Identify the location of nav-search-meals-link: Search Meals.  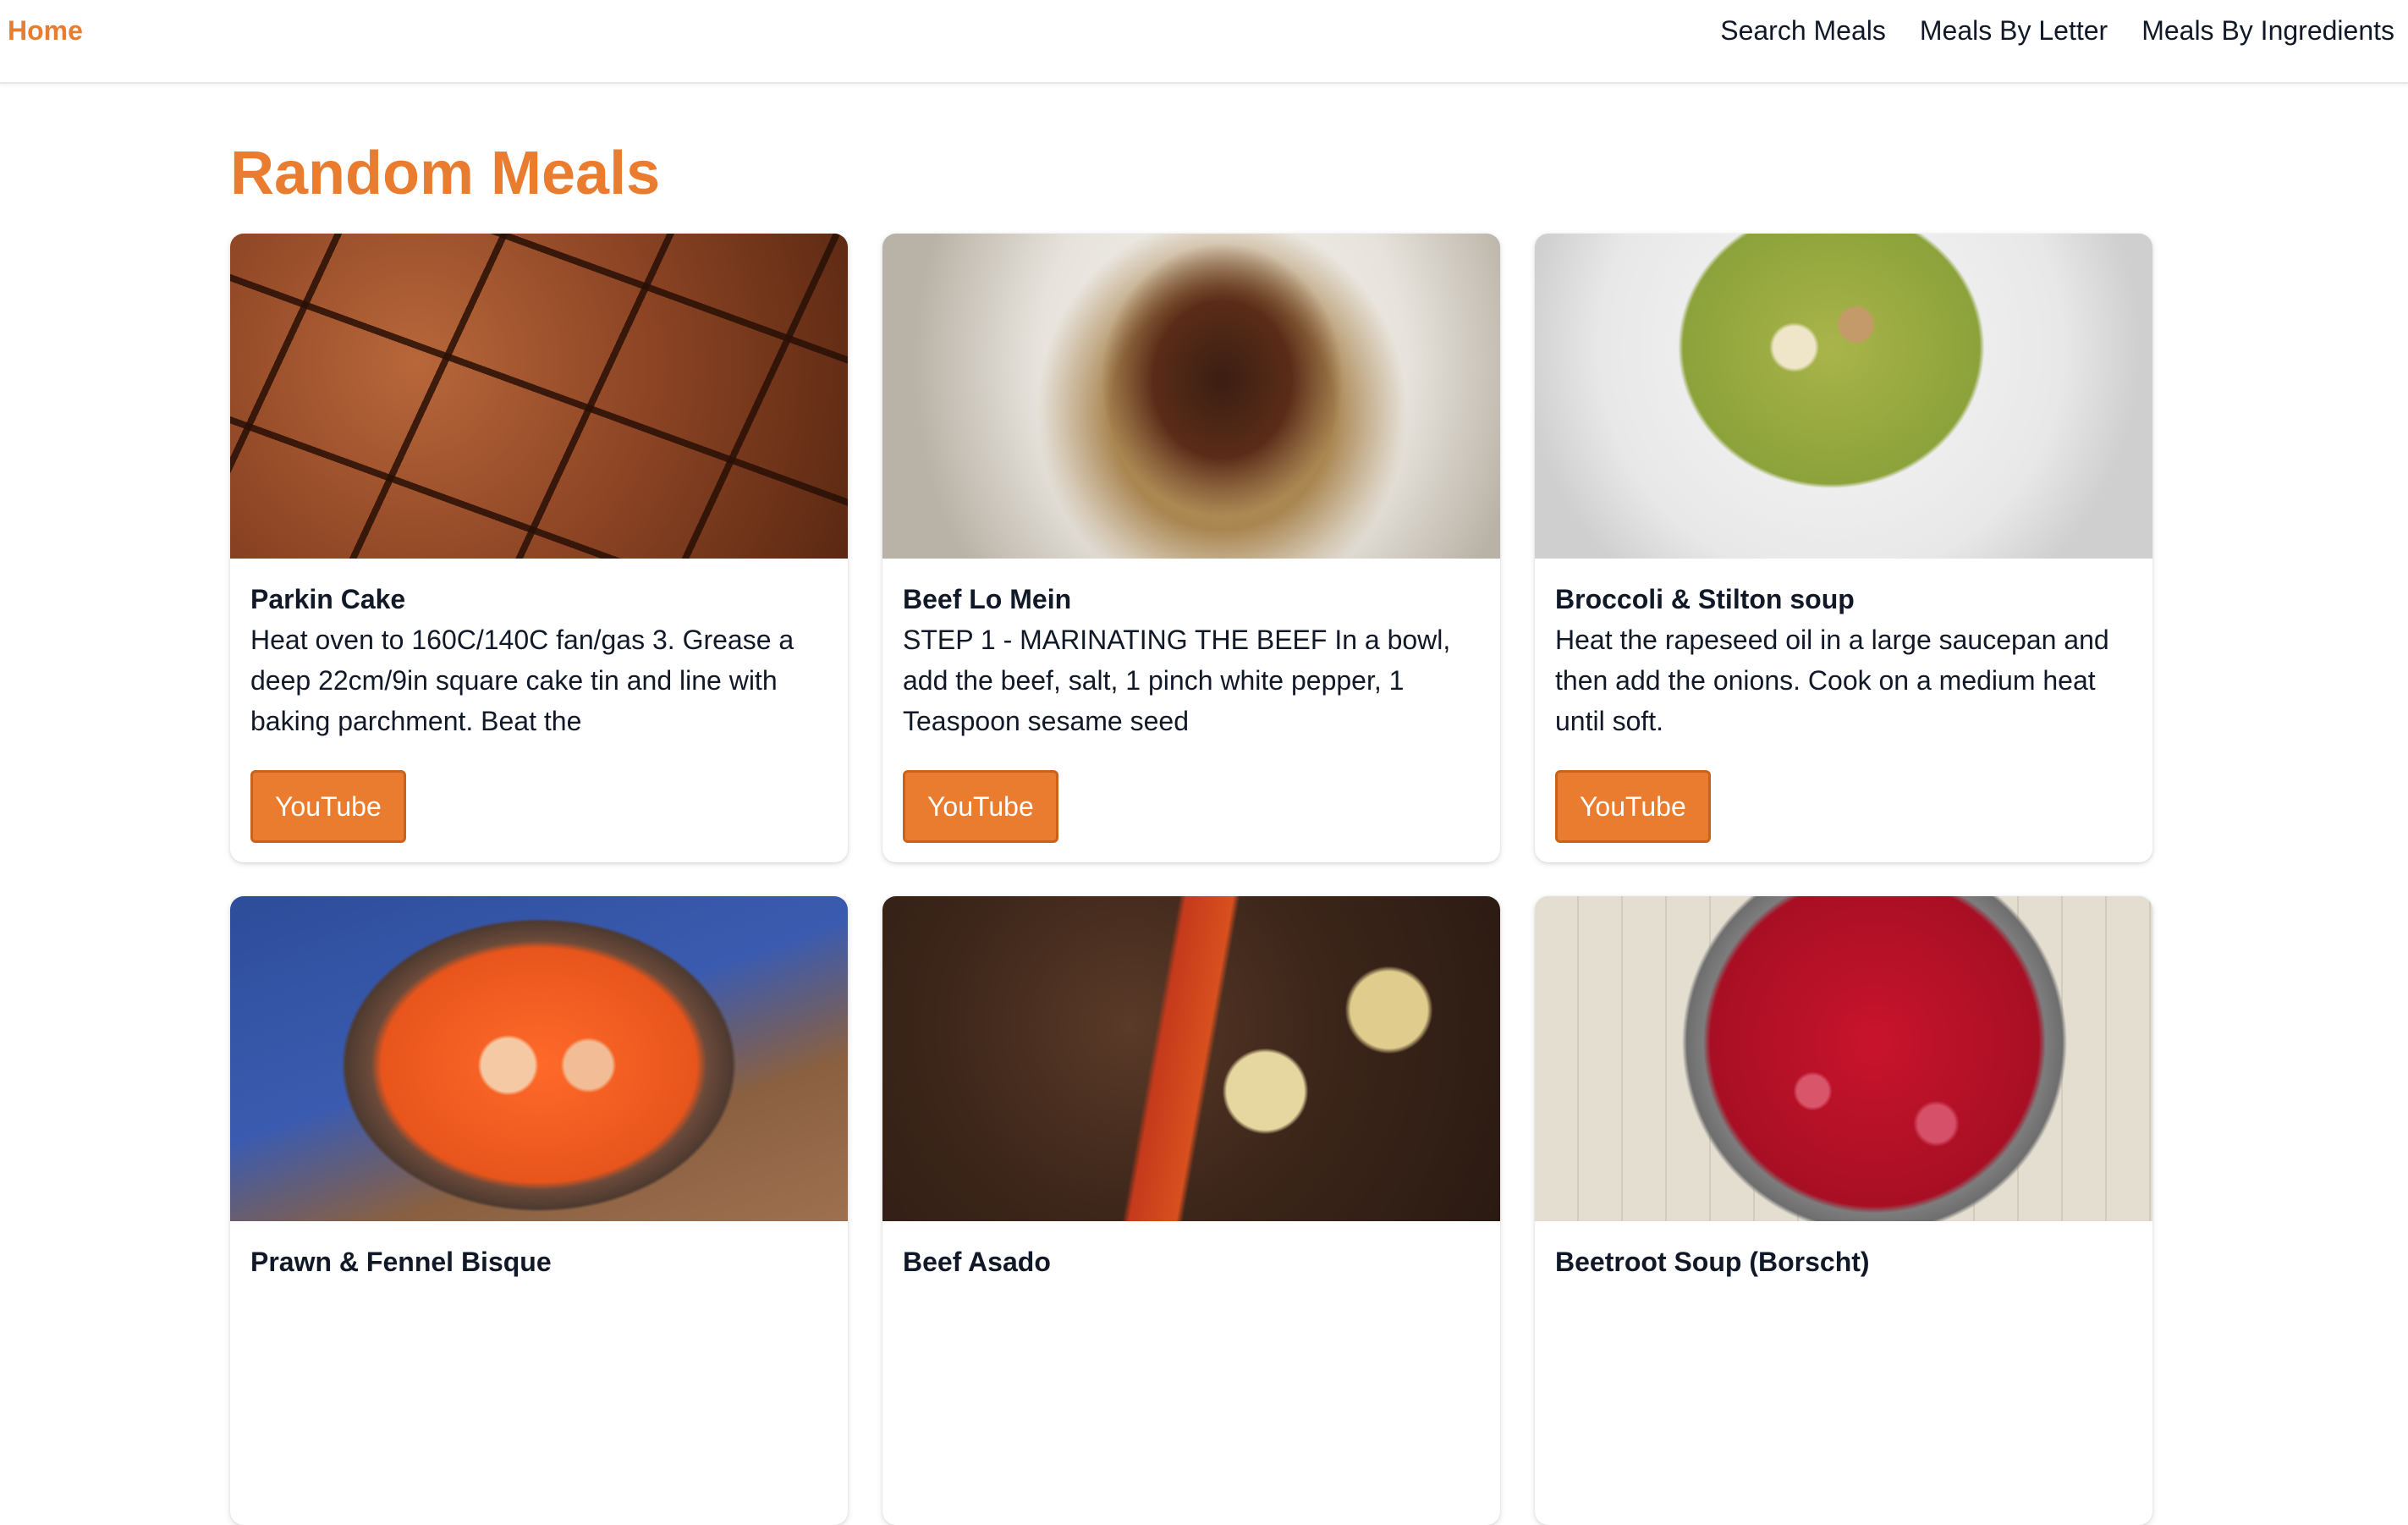
(1803, 30).